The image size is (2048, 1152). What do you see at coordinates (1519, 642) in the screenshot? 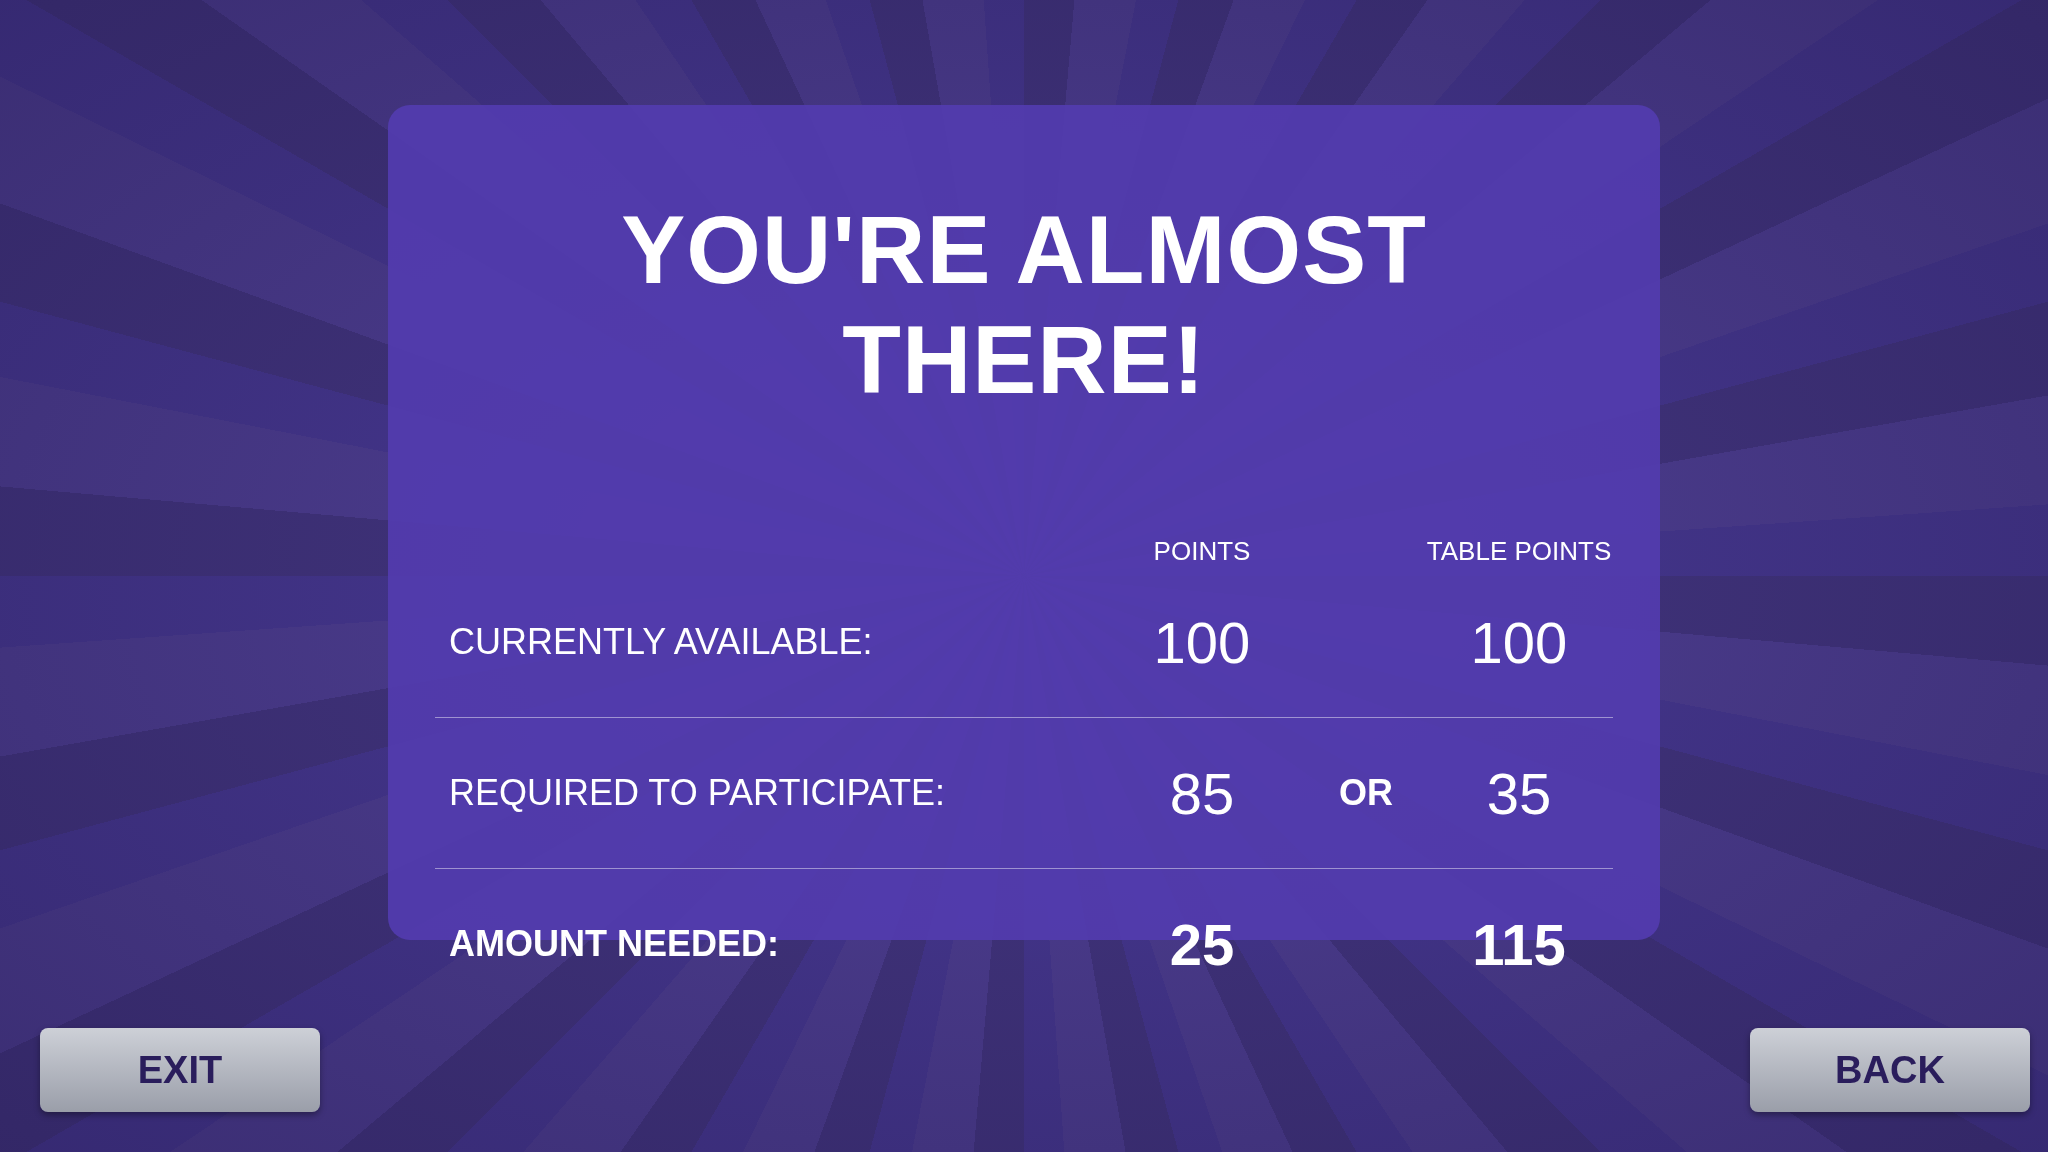
I see `table-points-value: 100` at bounding box center [1519, 642].